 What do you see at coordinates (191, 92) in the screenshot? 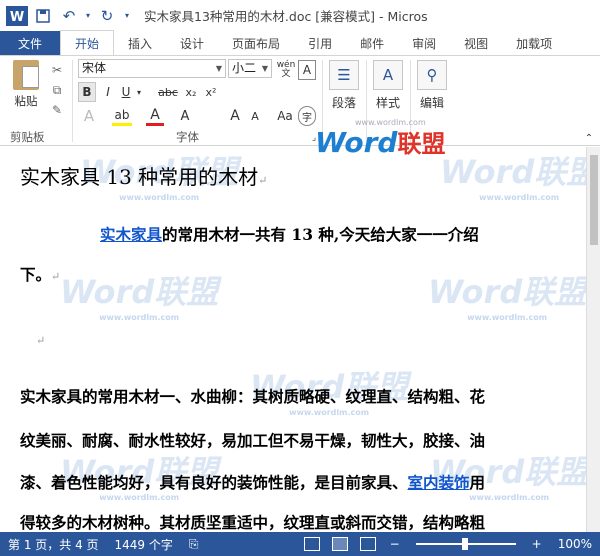
I see `subscript-button: x₂` at bounding box center [191, 92].